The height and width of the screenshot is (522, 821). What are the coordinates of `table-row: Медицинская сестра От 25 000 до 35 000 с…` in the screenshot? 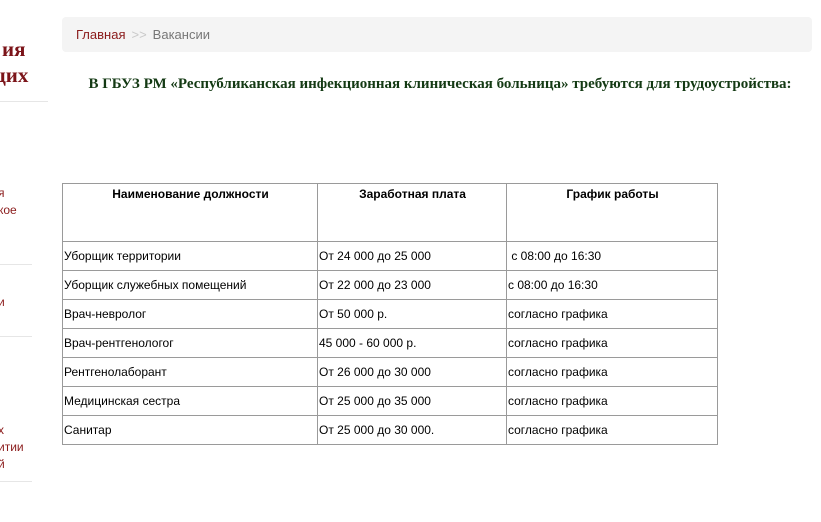 It's located at (390, 401).